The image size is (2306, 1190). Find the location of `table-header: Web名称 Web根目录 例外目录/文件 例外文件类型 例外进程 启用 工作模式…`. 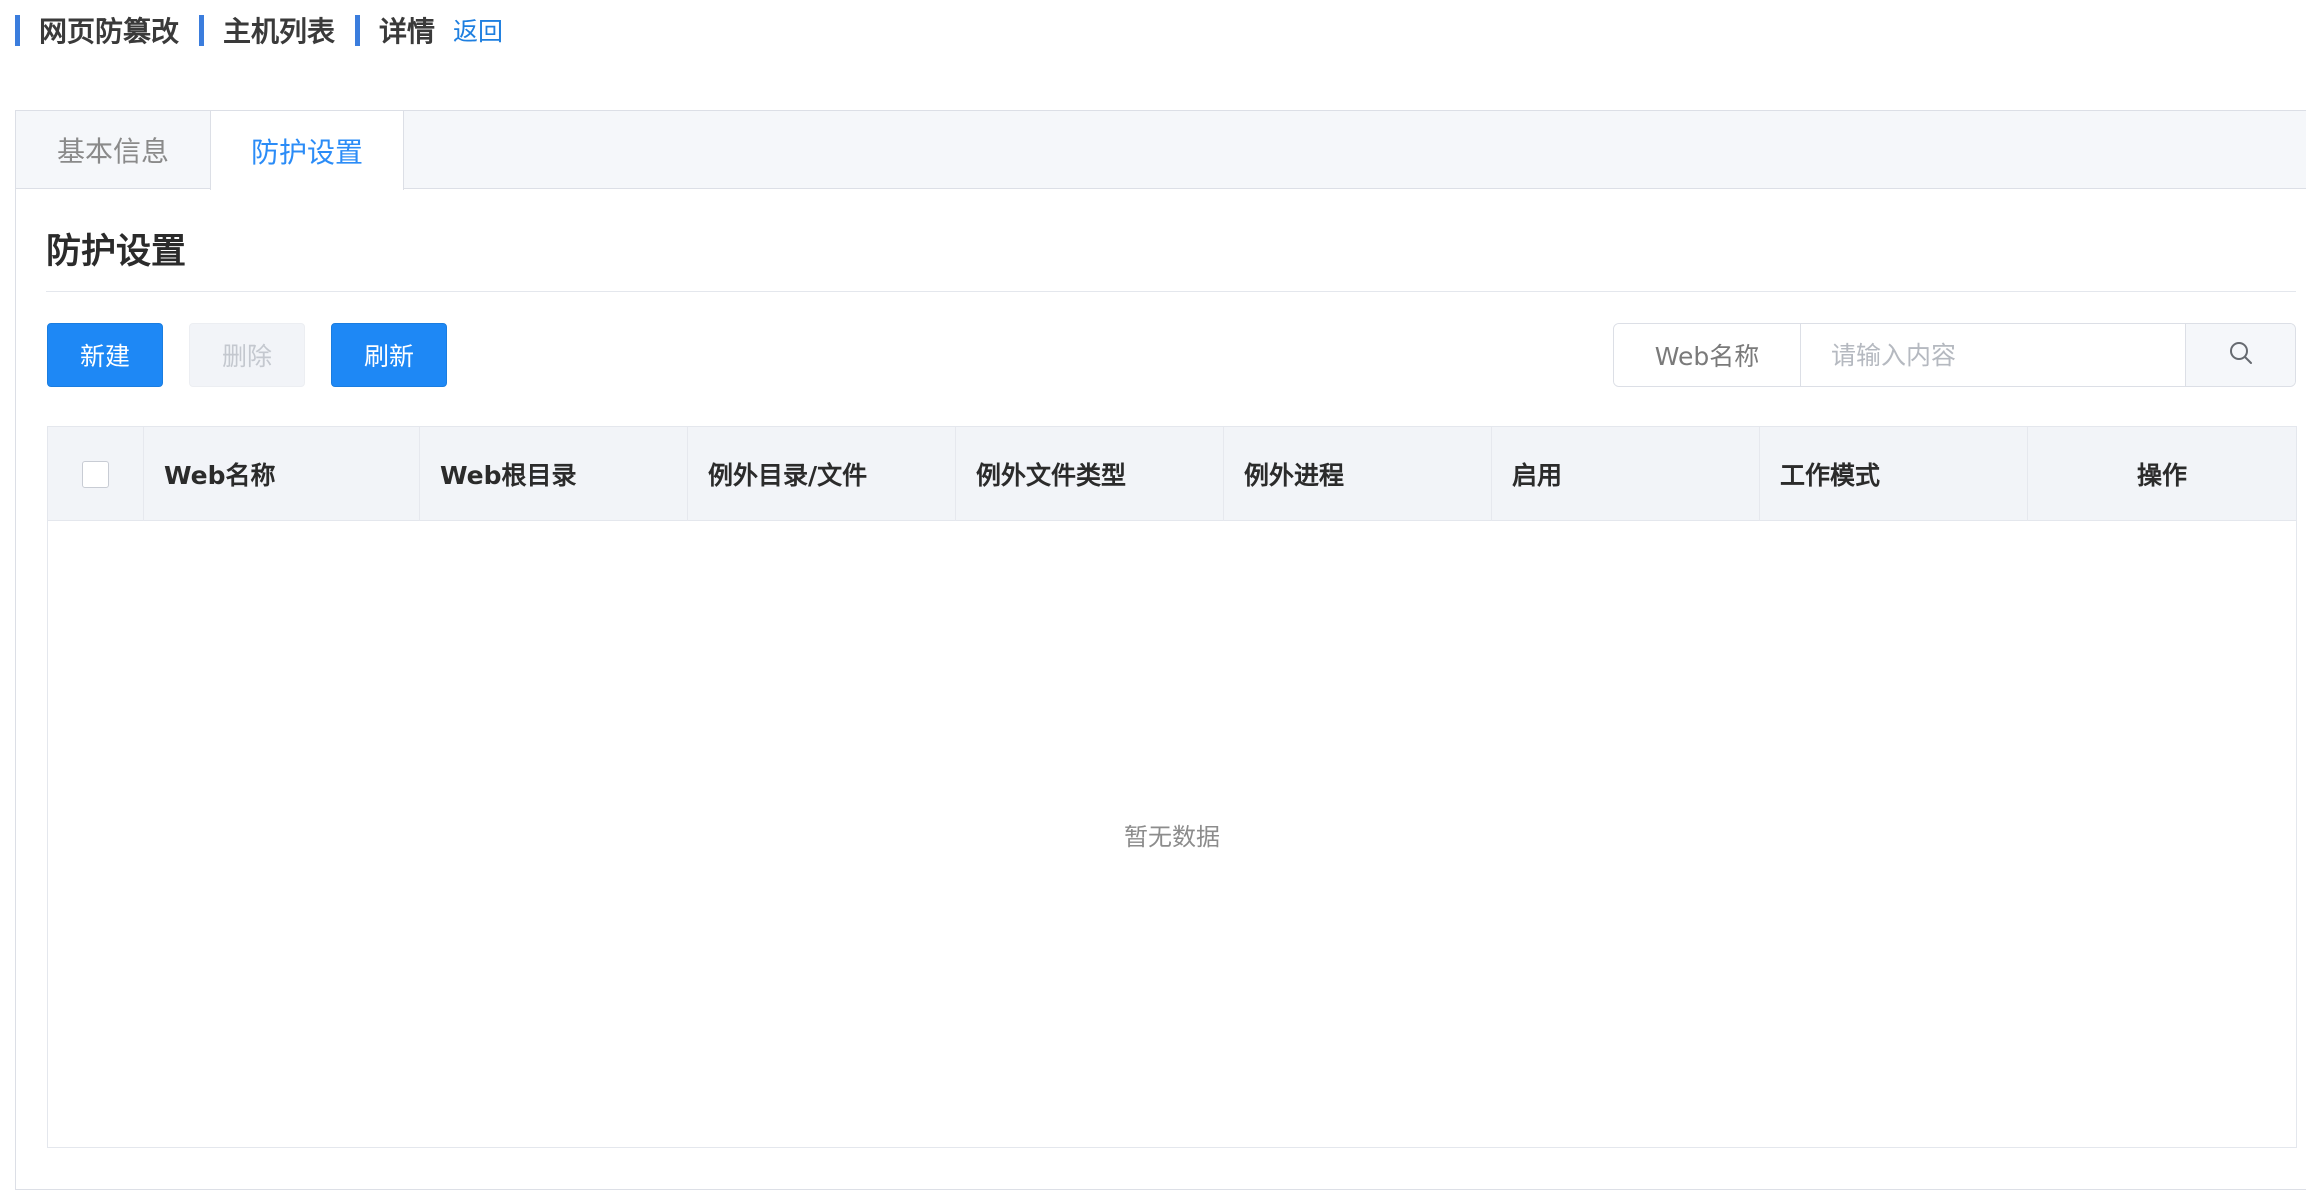

table-header: Web名称 Web根目录 例外目录/文件 例外文件类型 例外进程 启用 工作模式… is located at coordinates (1172, 474).